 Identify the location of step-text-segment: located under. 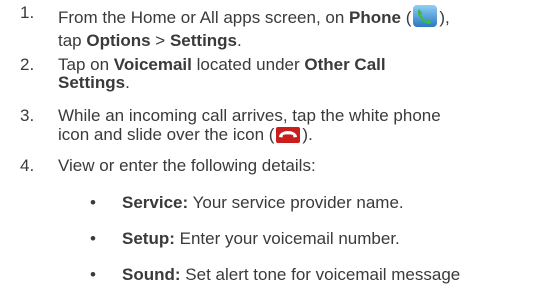
(248, 64).